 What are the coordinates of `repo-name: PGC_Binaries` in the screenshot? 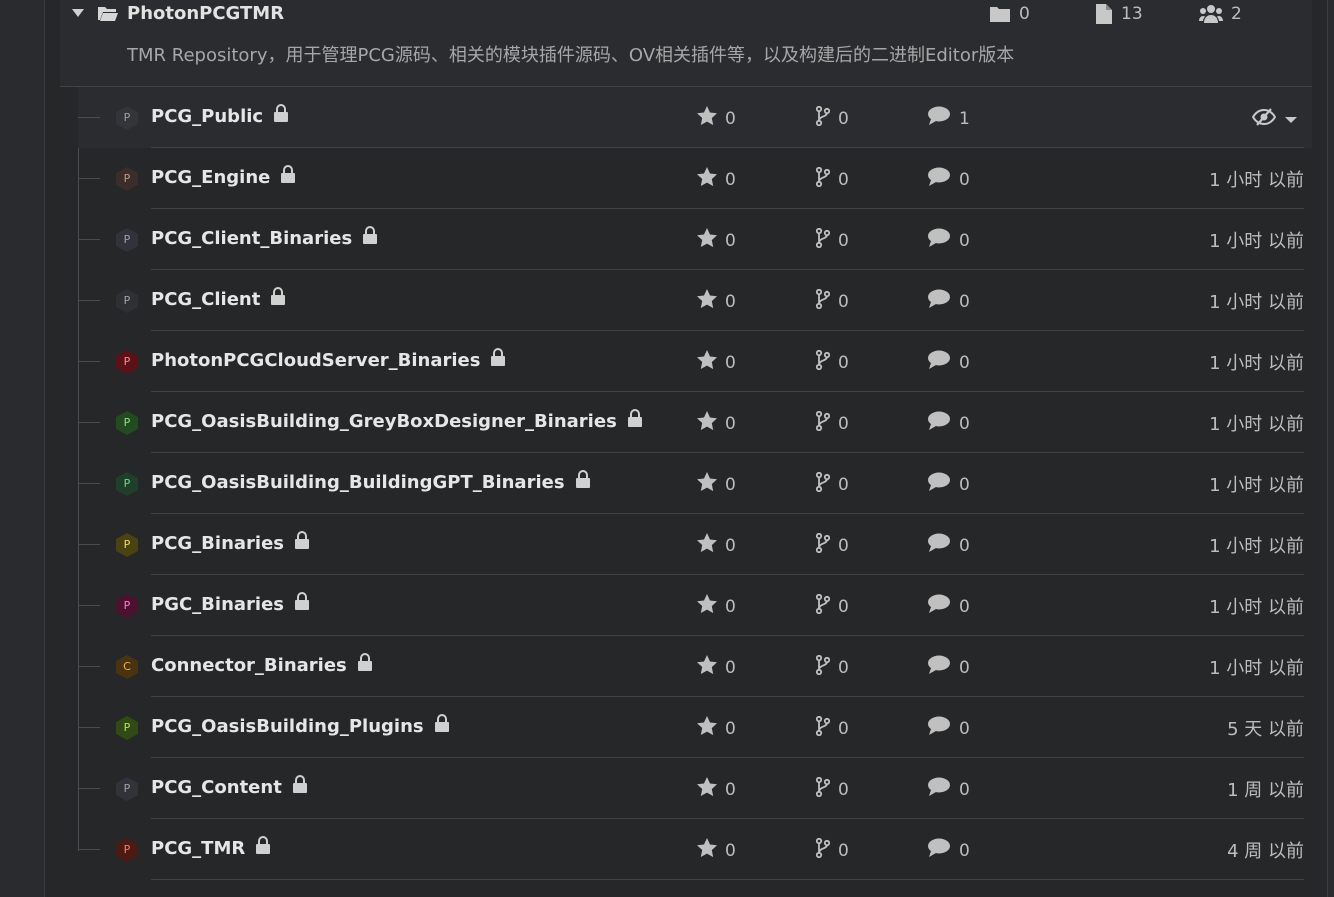 It's located at (217, 605).